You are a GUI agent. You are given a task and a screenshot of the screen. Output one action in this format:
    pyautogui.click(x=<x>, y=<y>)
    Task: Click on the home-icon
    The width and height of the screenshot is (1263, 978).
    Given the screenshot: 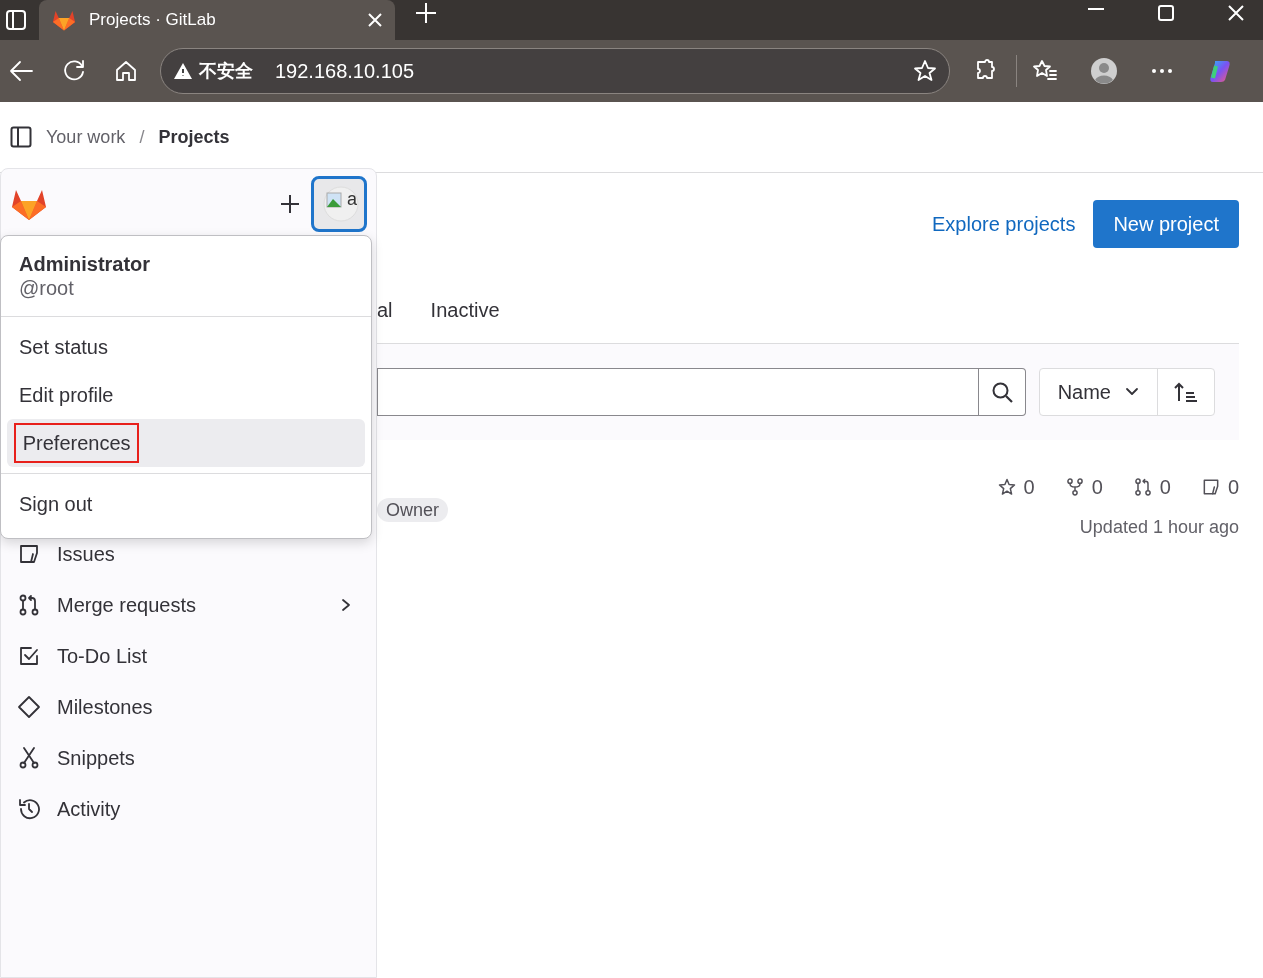 What is the action you would take?
    pyautogui.click(x=126, y=71)
    